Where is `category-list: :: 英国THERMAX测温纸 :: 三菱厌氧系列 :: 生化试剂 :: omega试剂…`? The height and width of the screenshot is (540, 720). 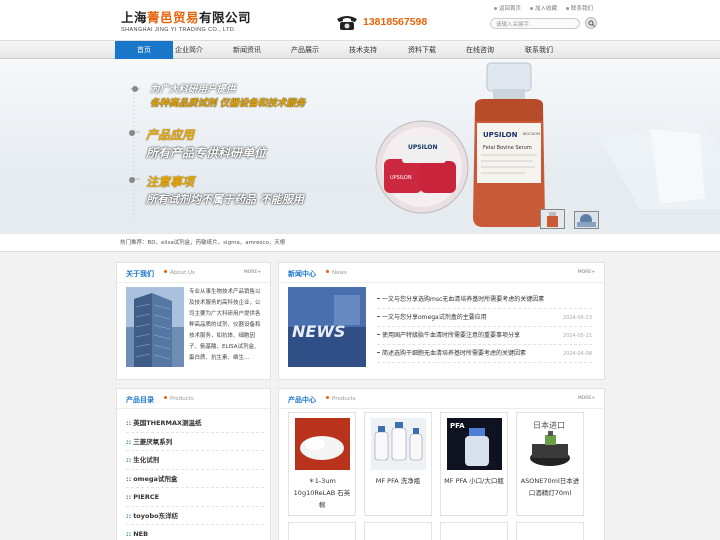
category-list: :: 英国THERMAX测温纸 :: 三菱厌氧系列 :: 生化试剂 :: omega试剂… is located at coordinates (195, 477).